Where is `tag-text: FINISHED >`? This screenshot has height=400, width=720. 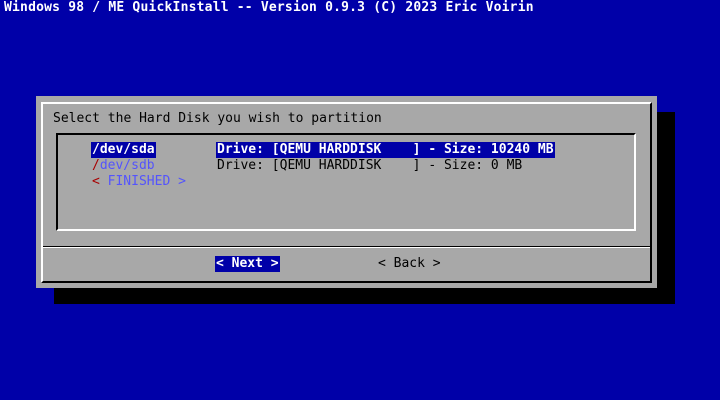 tag-text: FINISHED > is located at coordinates (142, 181).